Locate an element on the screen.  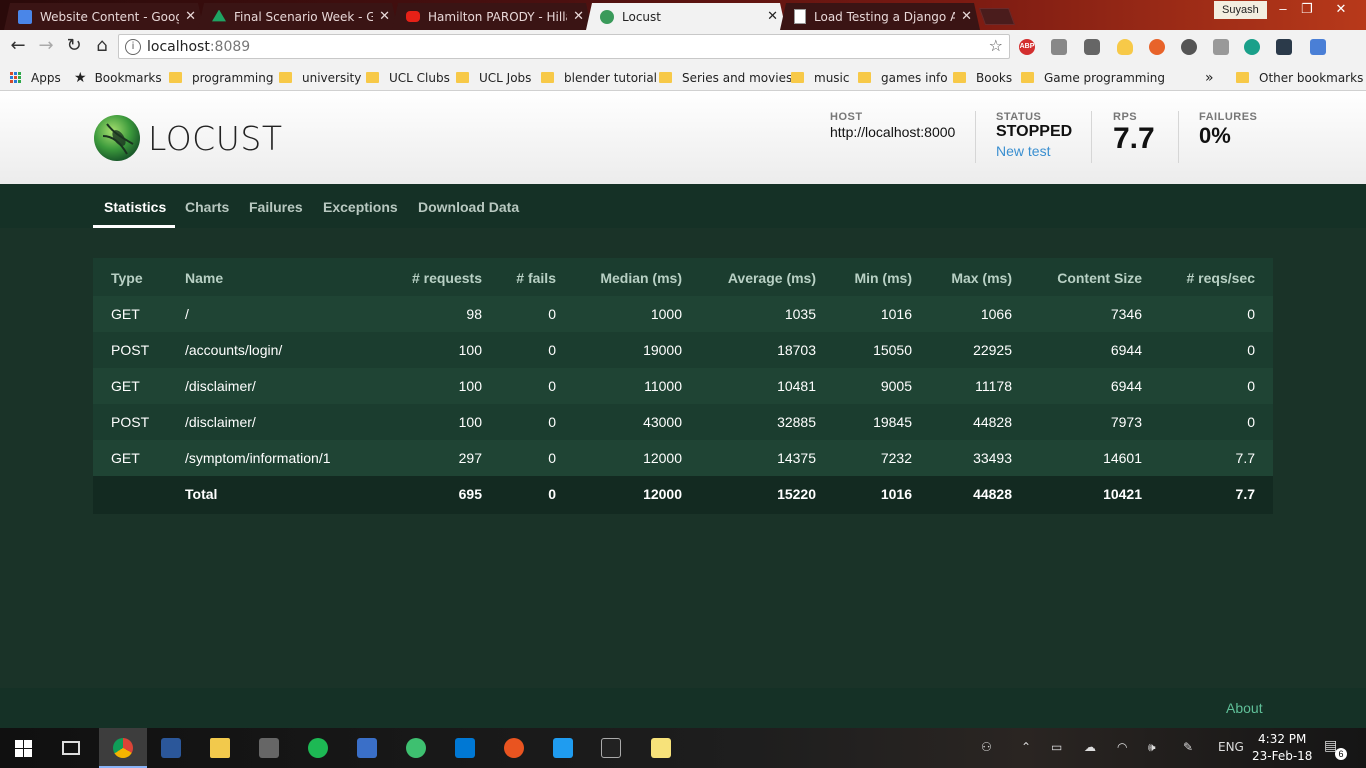
column-header: # fails is located at coordinates (536, 278).